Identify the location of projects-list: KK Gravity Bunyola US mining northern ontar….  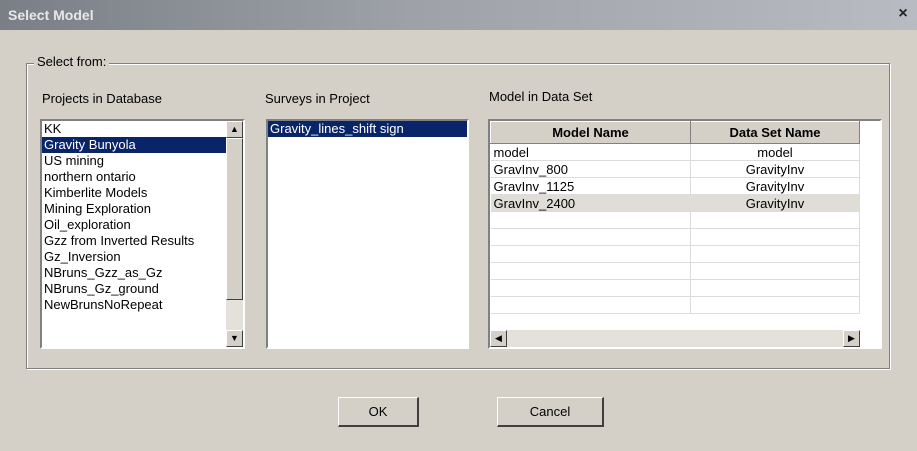
(134, 217).